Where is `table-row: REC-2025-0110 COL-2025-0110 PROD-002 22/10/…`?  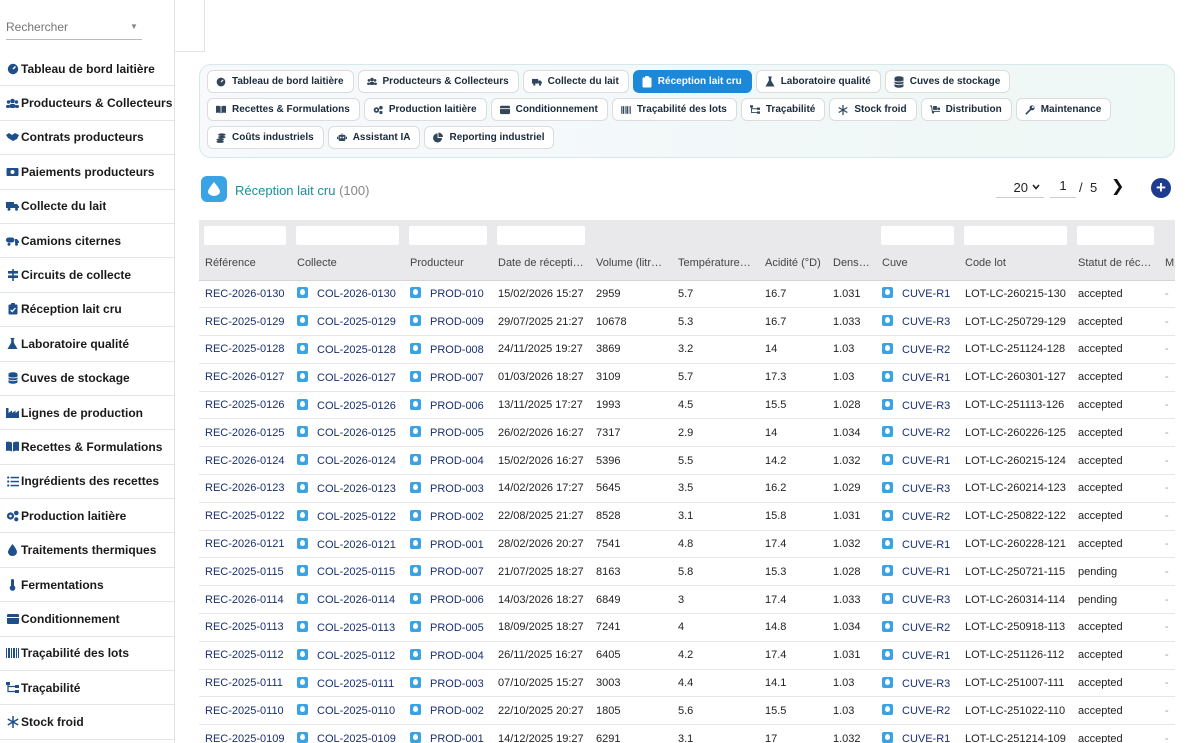
table-row: REC-2025-0110 COL-2025-0110 PROD-002 22/10/… is located at coordinates (687, 711).